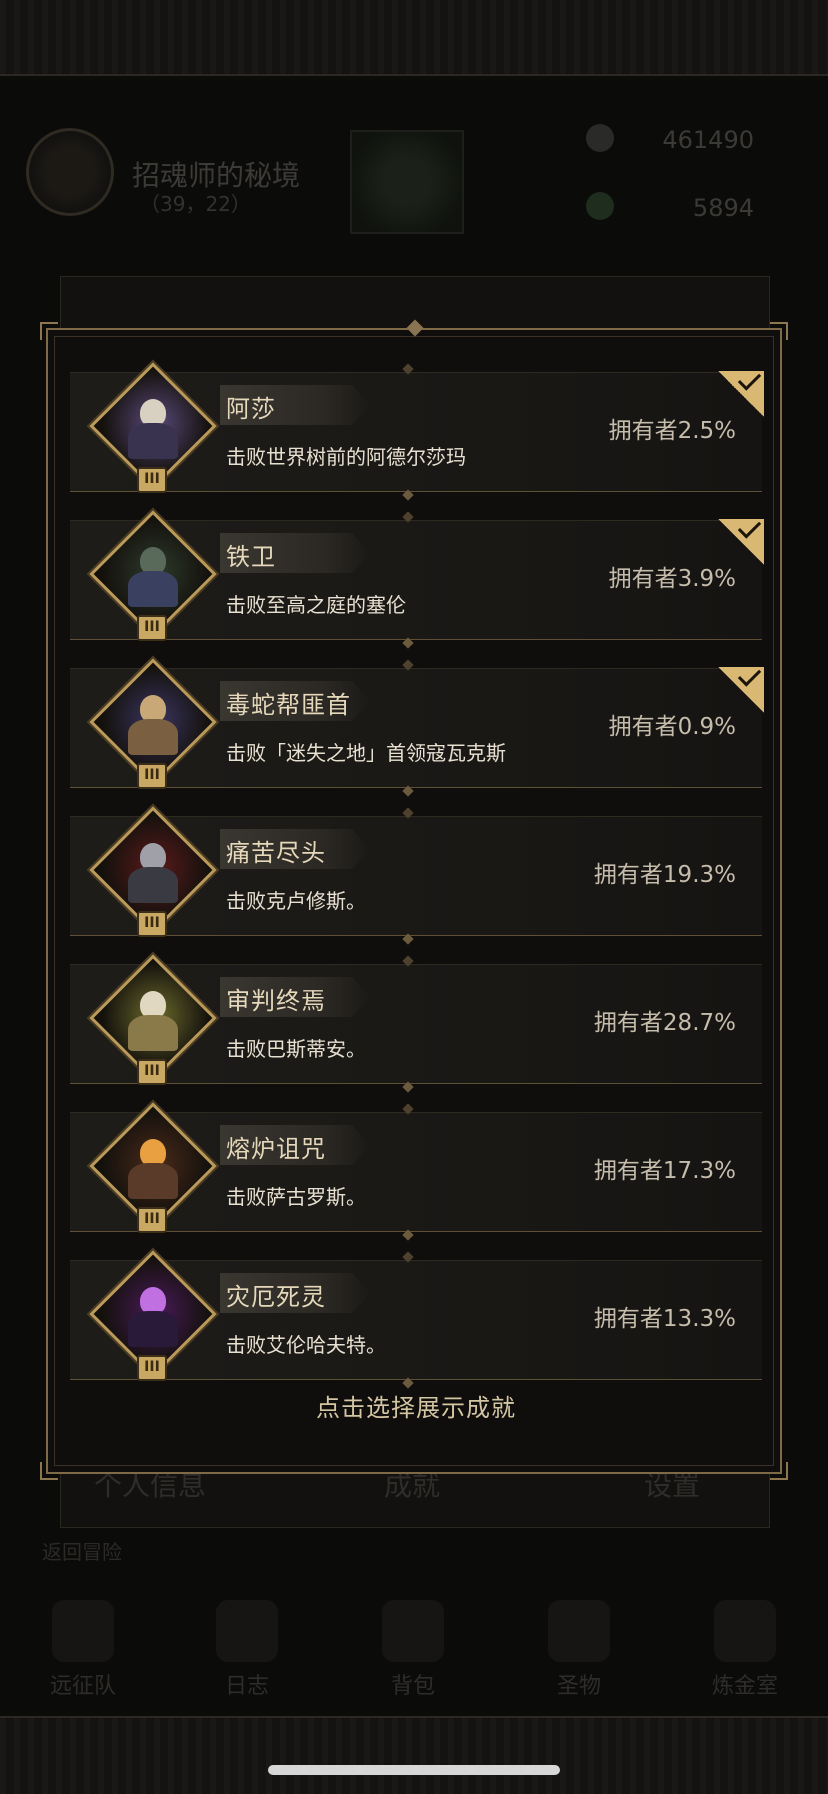  Describe the element at coordinates (416, 1315) in the screenshot. I see `achievement-row: III 灾厄死灵 击败艾伦哈夫特。 拥有者13.3%` at that location.